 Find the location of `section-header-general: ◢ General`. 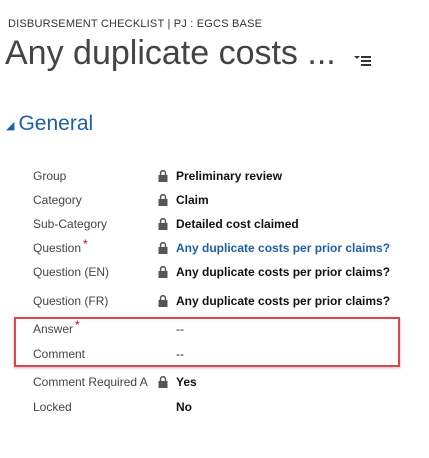

section-header-general: ◢ General is located at coordinates (49, 124).